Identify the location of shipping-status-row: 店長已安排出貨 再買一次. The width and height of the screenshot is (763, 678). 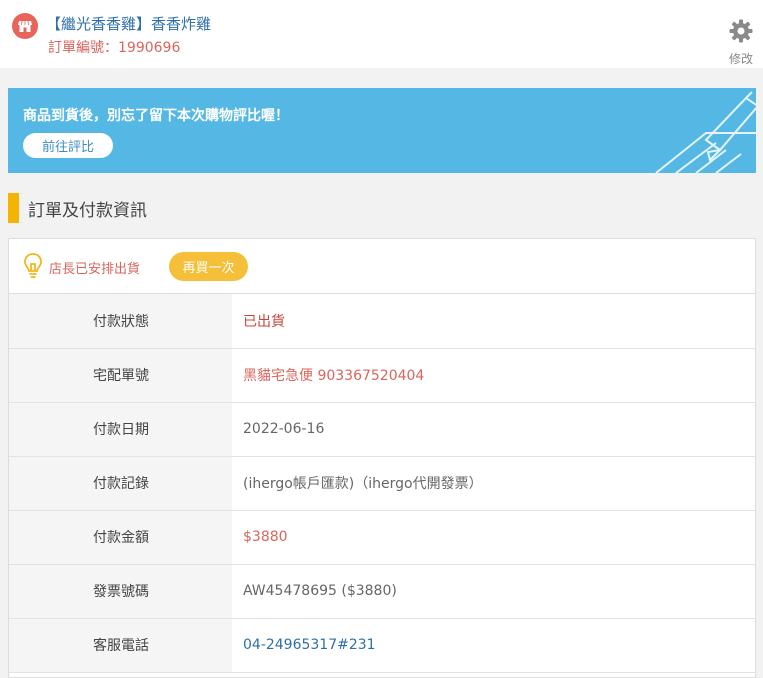
(382, 266).